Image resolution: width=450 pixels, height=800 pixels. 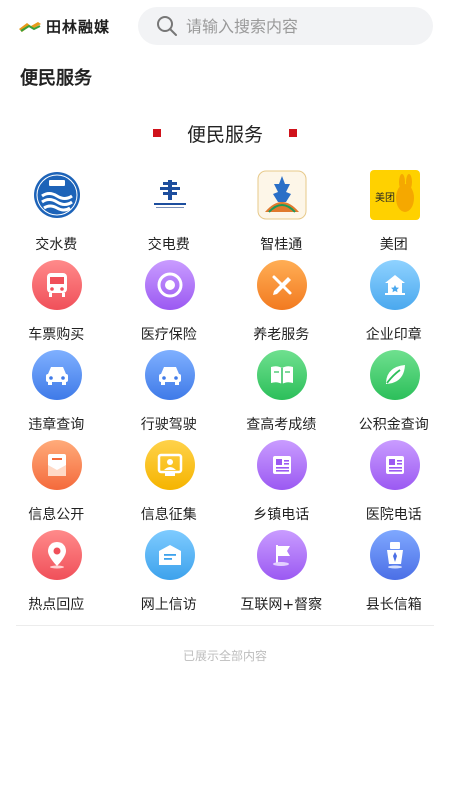 I want to click on meituan-icon: 美团, so click(x=394, y=195).